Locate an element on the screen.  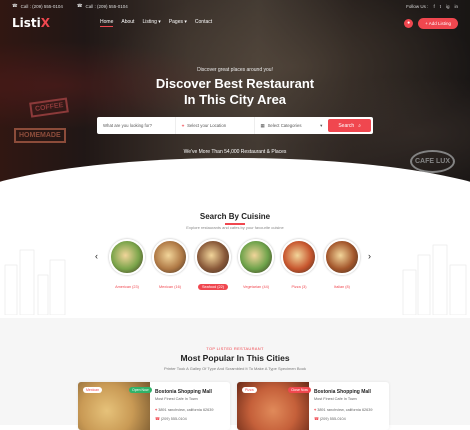
follow-us: Follow Us : f t ig in is located at coordinates (432, 6).